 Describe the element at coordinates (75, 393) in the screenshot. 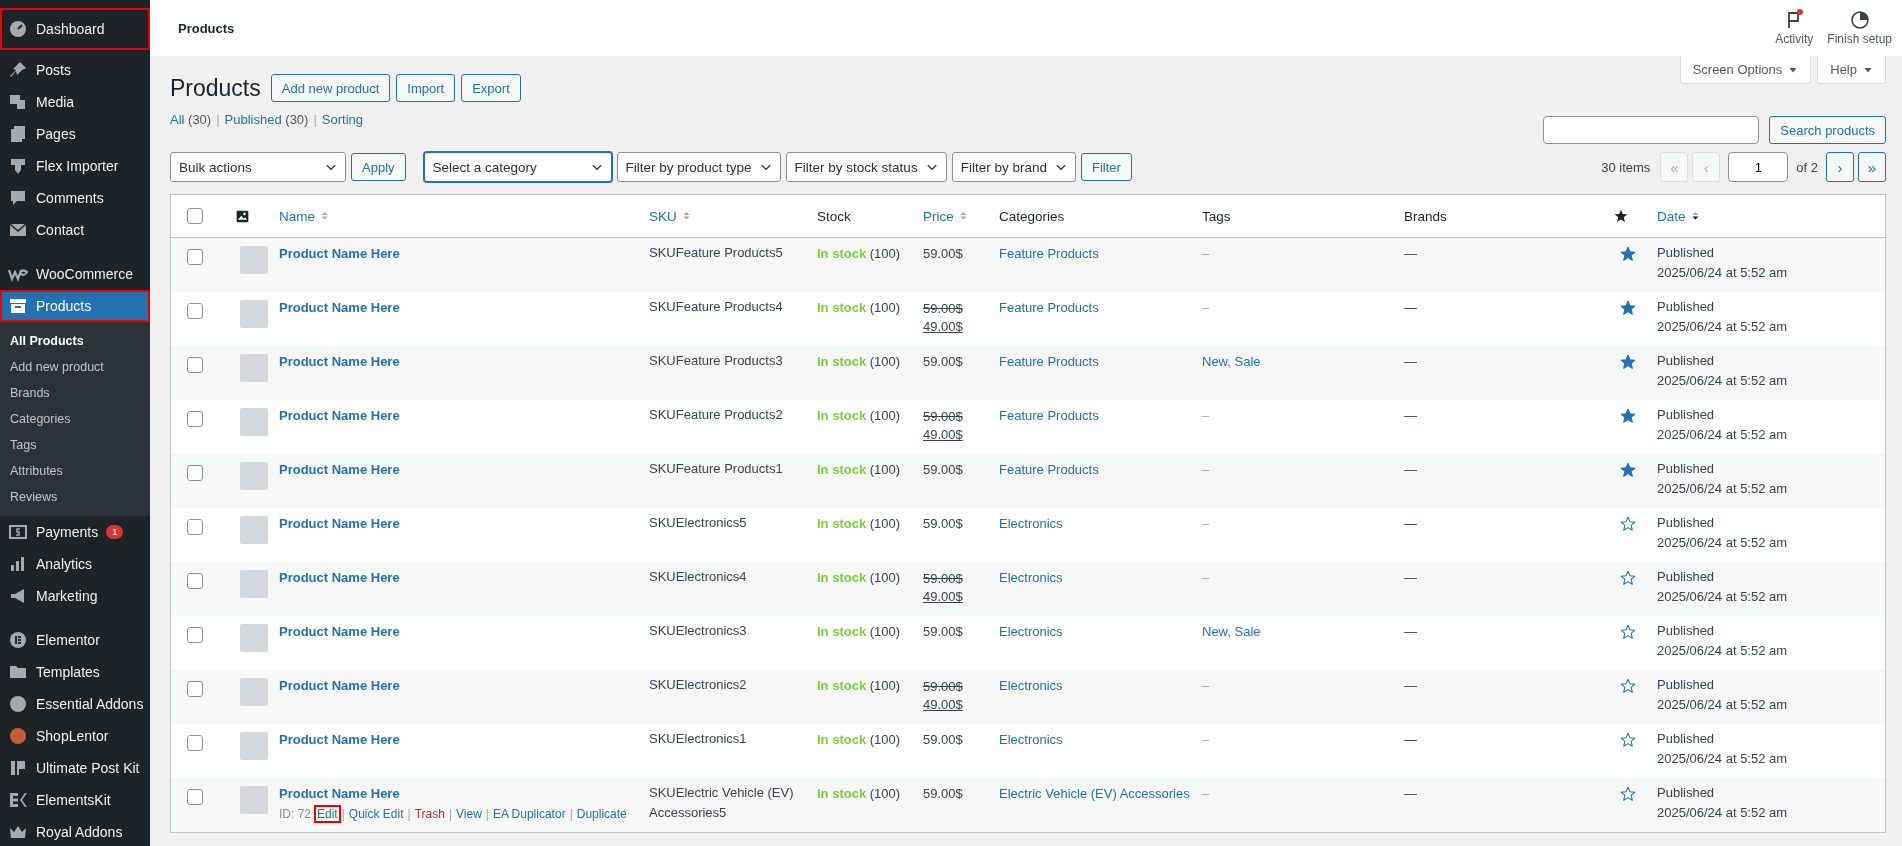

I see `submenu-item: Brands` at that location.